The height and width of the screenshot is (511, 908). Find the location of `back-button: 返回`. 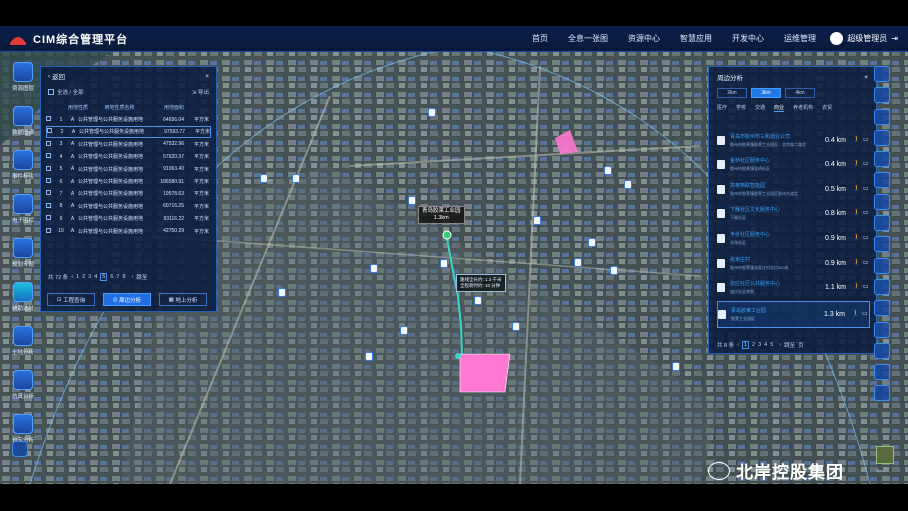

back-button: 返回 is located at coordinates (58, 76).